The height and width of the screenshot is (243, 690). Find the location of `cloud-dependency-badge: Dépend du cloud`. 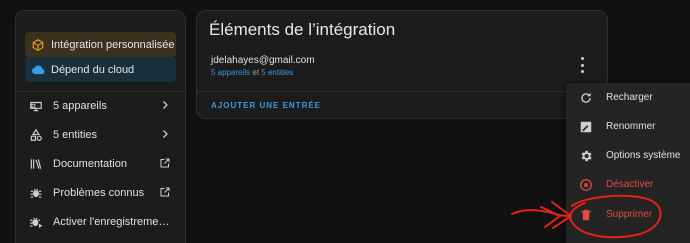

cloud-dependency-badge: Dépend du cloud is located at coordinates (100, 69).